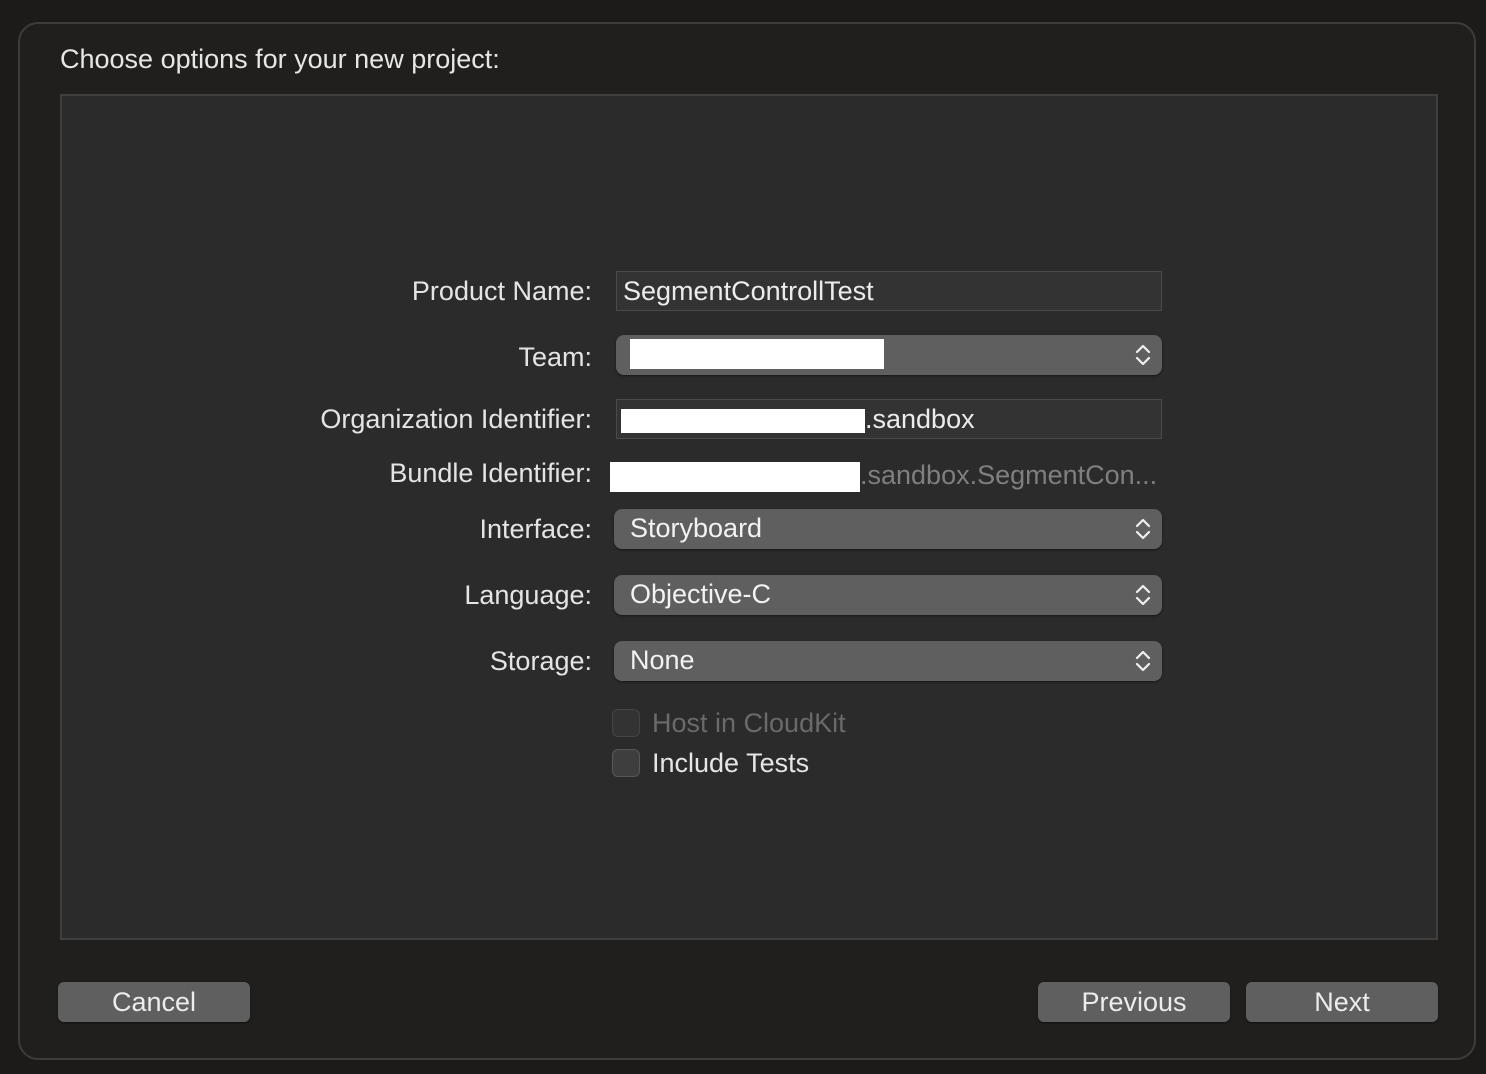 Image resolution: width=1486 pixels, height=1074 pixels. Describe the element at coordinates (1134, 1002) in the screenshot. I see `previous-button: Previous` at that location.